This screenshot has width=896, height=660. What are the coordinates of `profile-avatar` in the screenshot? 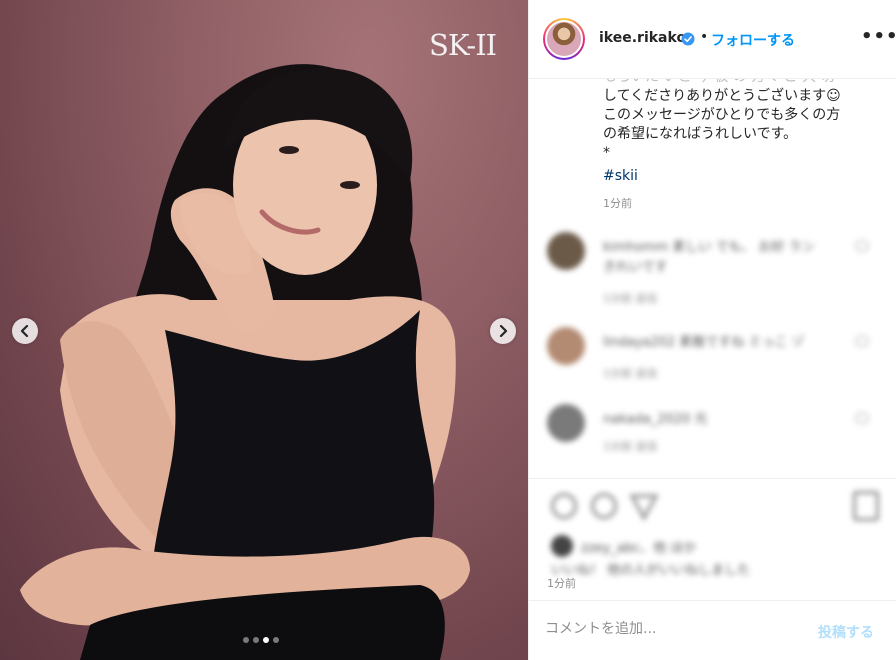 It's located at (564, 39).